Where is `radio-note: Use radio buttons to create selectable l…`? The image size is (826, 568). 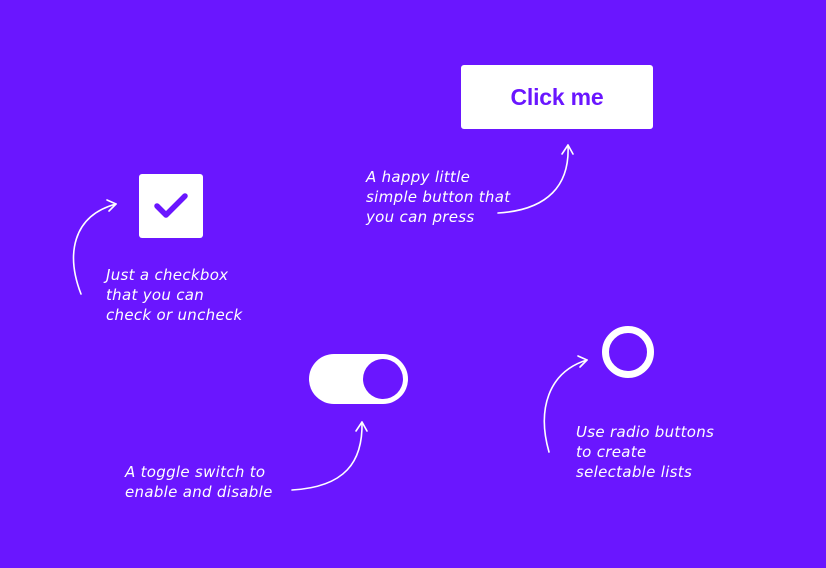 radio-note: Use radio buttons to create selectable l… is located at coordinates (645, 452).